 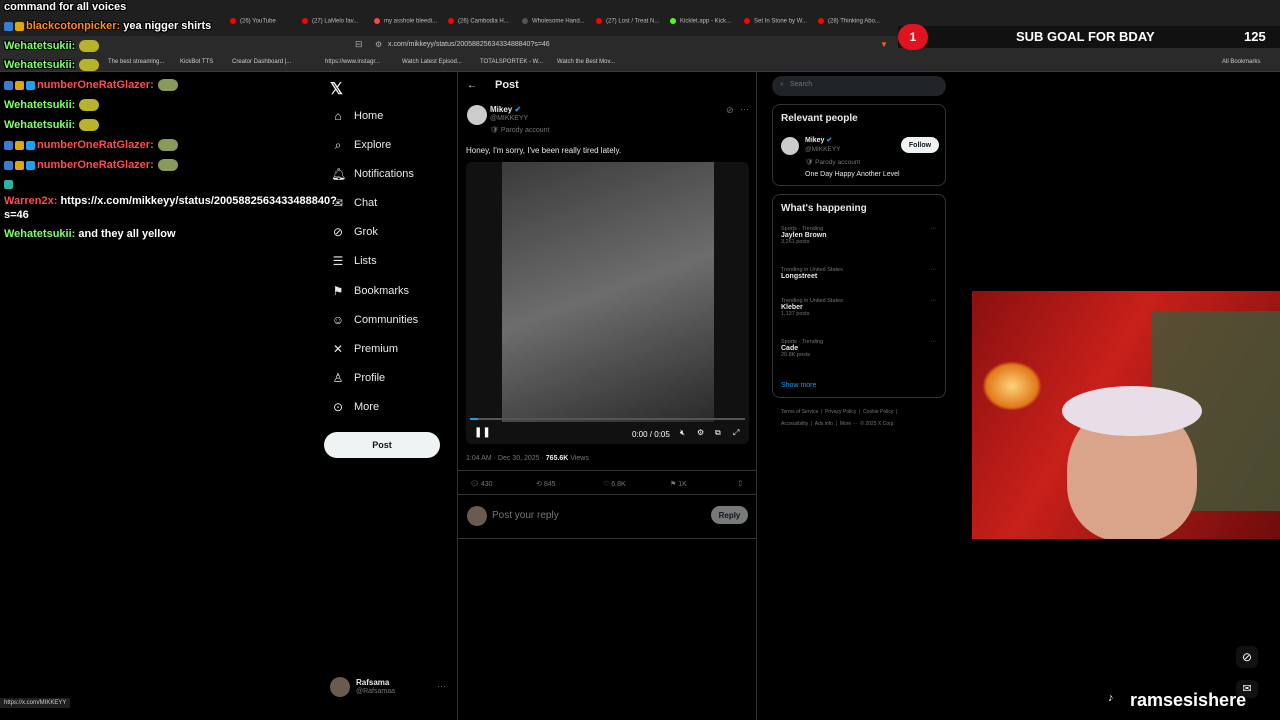 I want to click on bookmark-action: ⚑ 1K, so click(x=678, y=484).